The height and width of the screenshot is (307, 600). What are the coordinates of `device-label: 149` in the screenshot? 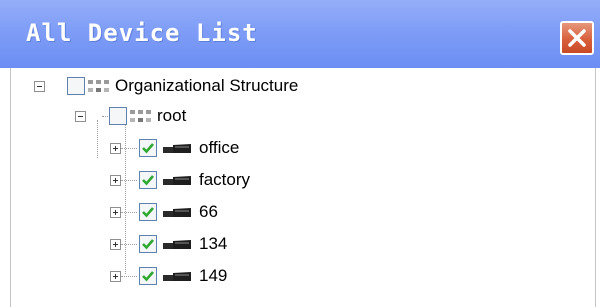 It's located at (213, 275).